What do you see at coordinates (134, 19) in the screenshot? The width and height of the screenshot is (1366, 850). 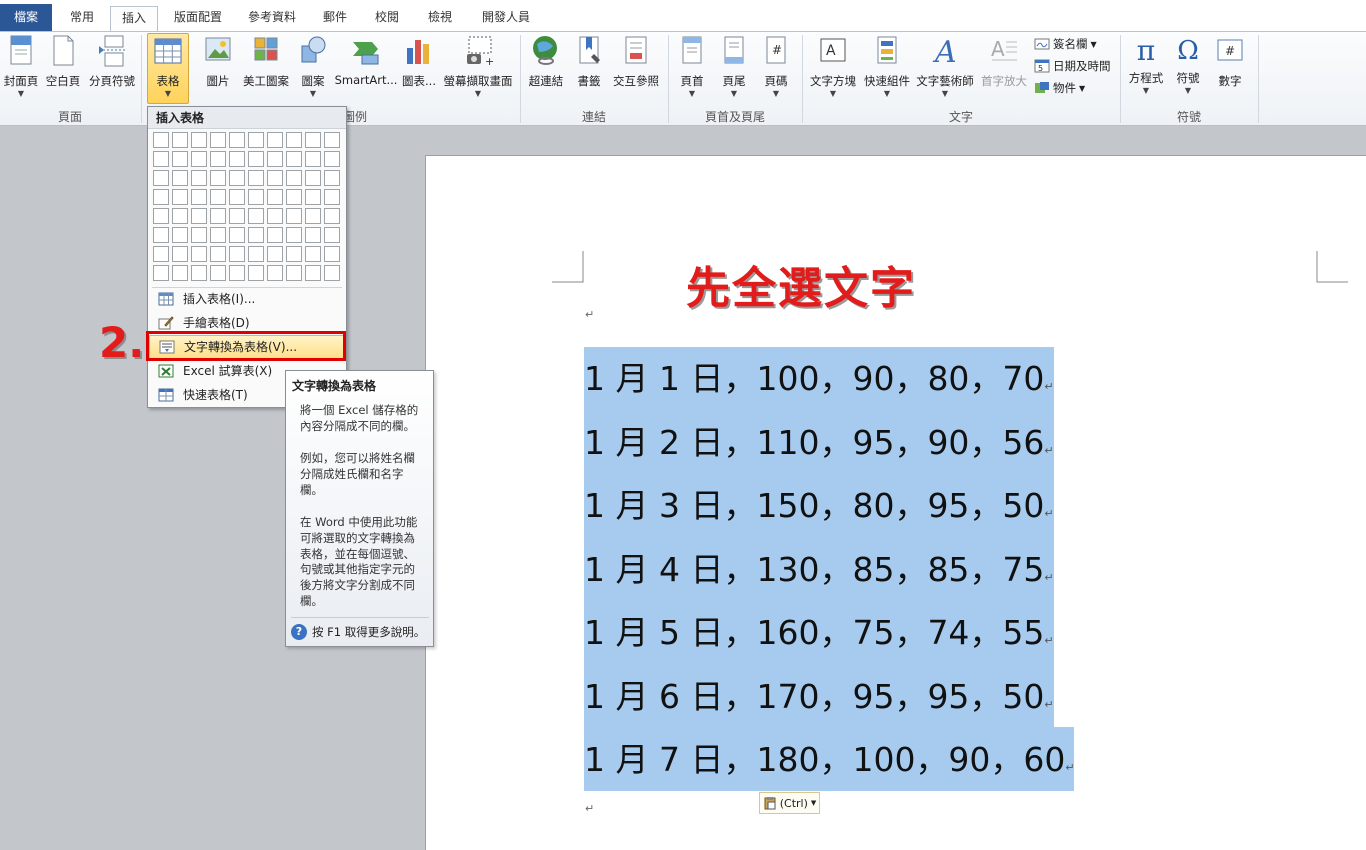 I see `tab-insert: 插入` at bounding box center [134, 19].